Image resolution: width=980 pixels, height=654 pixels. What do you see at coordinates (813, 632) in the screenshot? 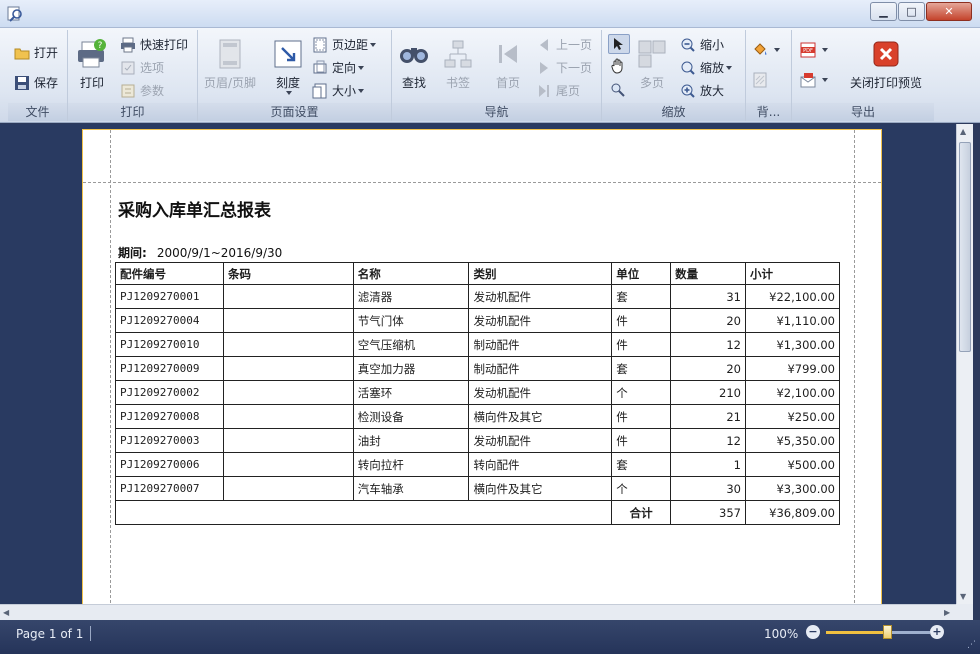
I see `zoom-minus-button: −` at bounding box center [813, 632].